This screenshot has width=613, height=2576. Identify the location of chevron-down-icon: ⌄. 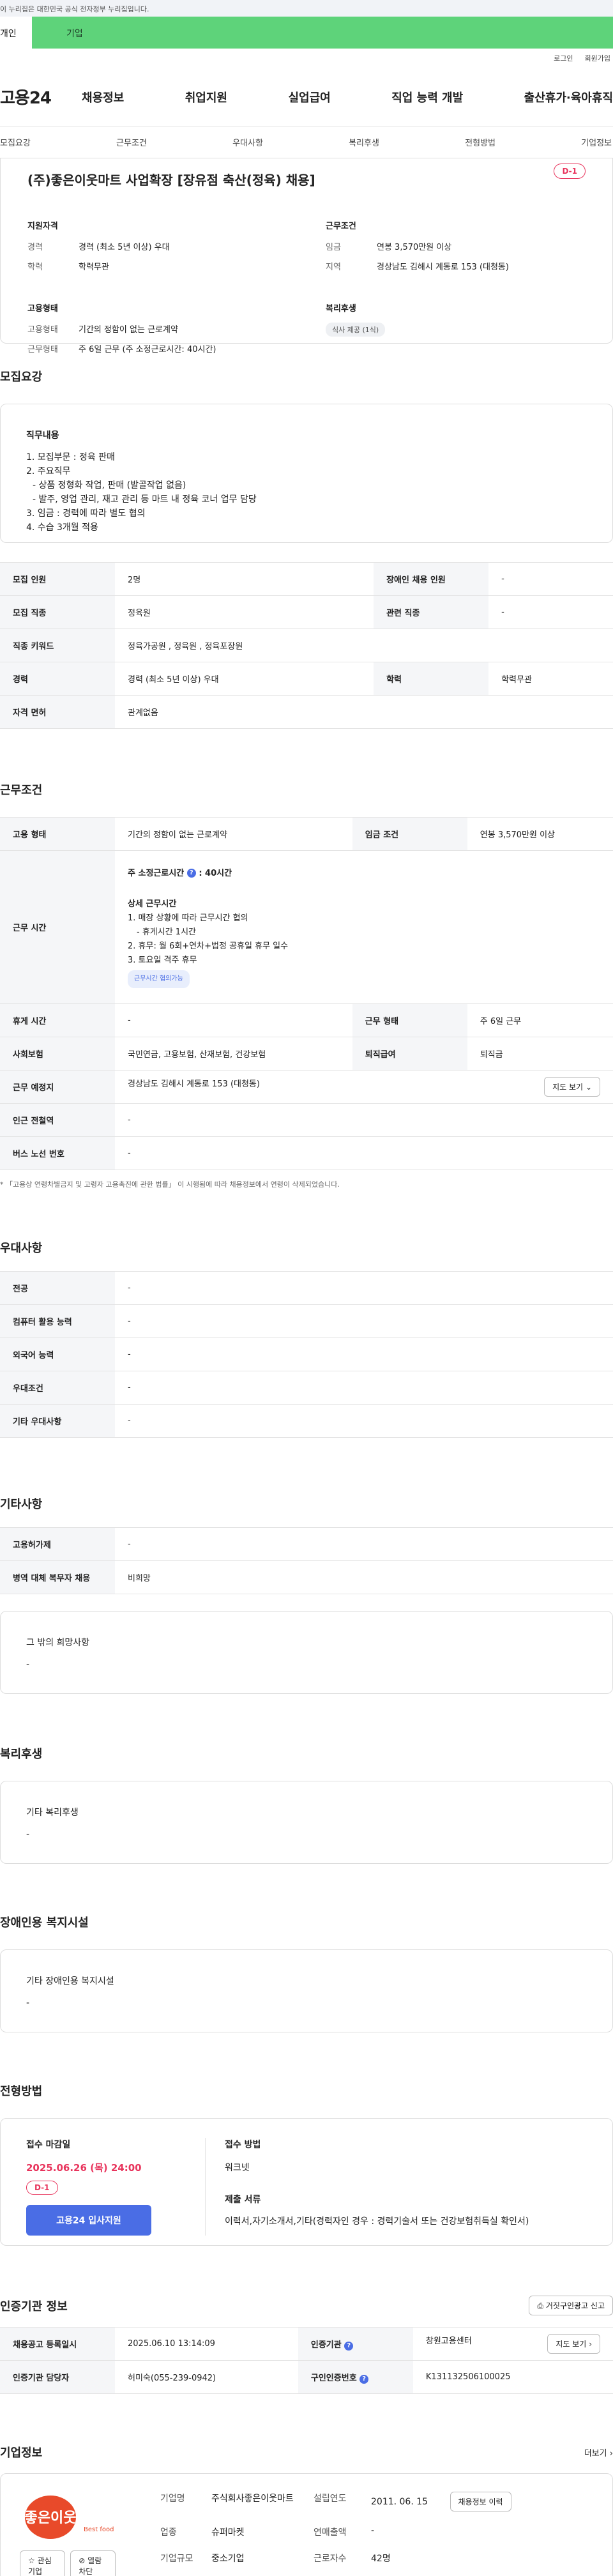
(589, 1087).